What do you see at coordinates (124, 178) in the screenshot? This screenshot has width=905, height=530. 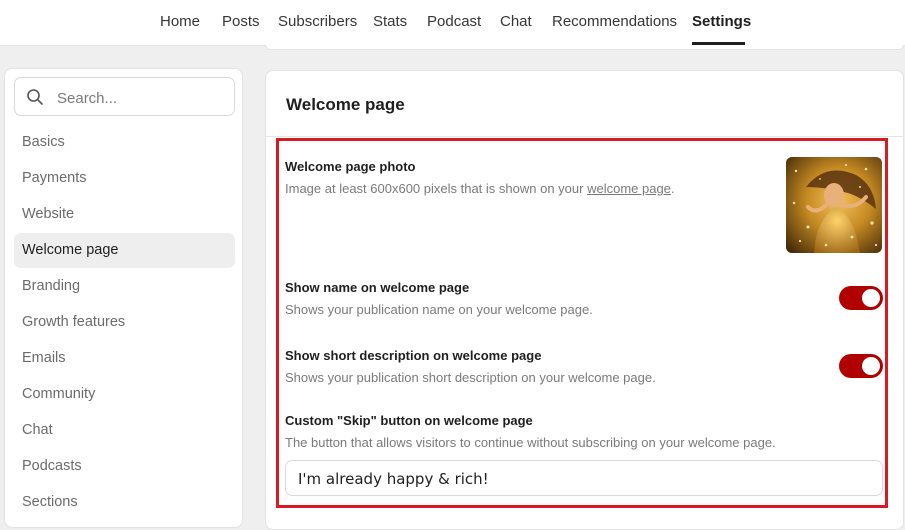 I see `sidebar-item-payments: Payments` at bounding box center [124, 178].